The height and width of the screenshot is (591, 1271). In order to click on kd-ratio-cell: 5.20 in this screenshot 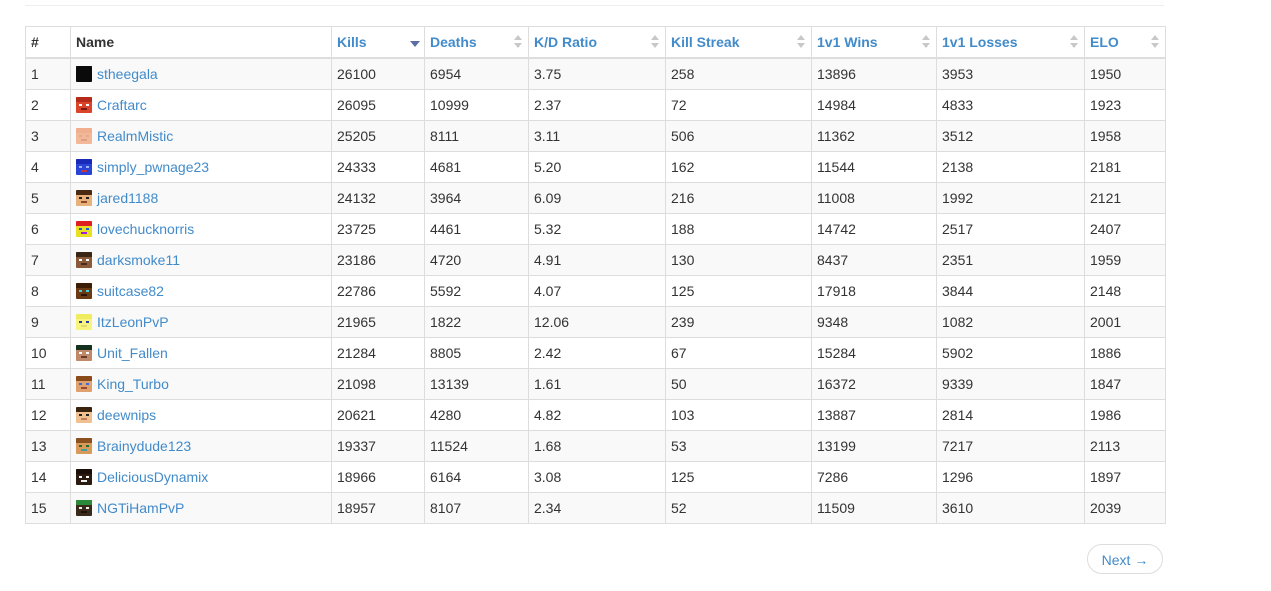, I will do `click(597, 167)`.